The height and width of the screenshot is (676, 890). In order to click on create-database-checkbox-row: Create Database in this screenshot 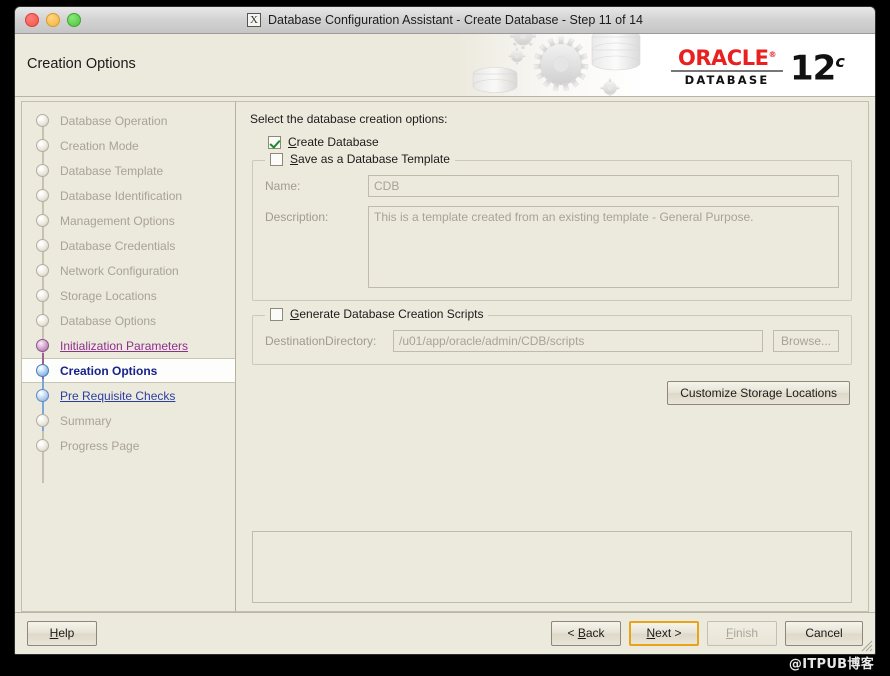, I will do `click(562, 142)`.